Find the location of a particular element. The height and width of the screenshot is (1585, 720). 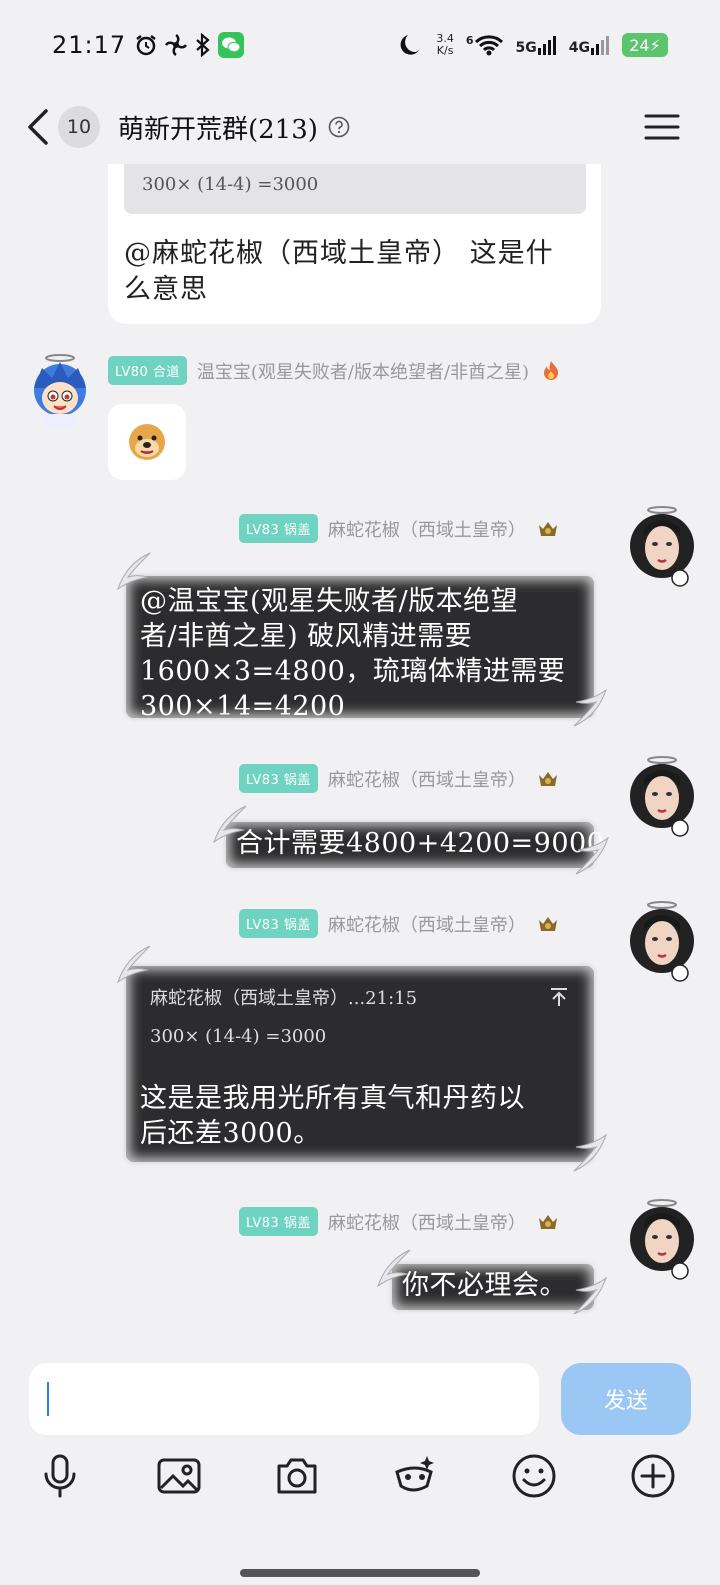

message-text: @麻蛇花椒（西域土皇帝） 这是什么意思 is located at coordinates (339, 271).